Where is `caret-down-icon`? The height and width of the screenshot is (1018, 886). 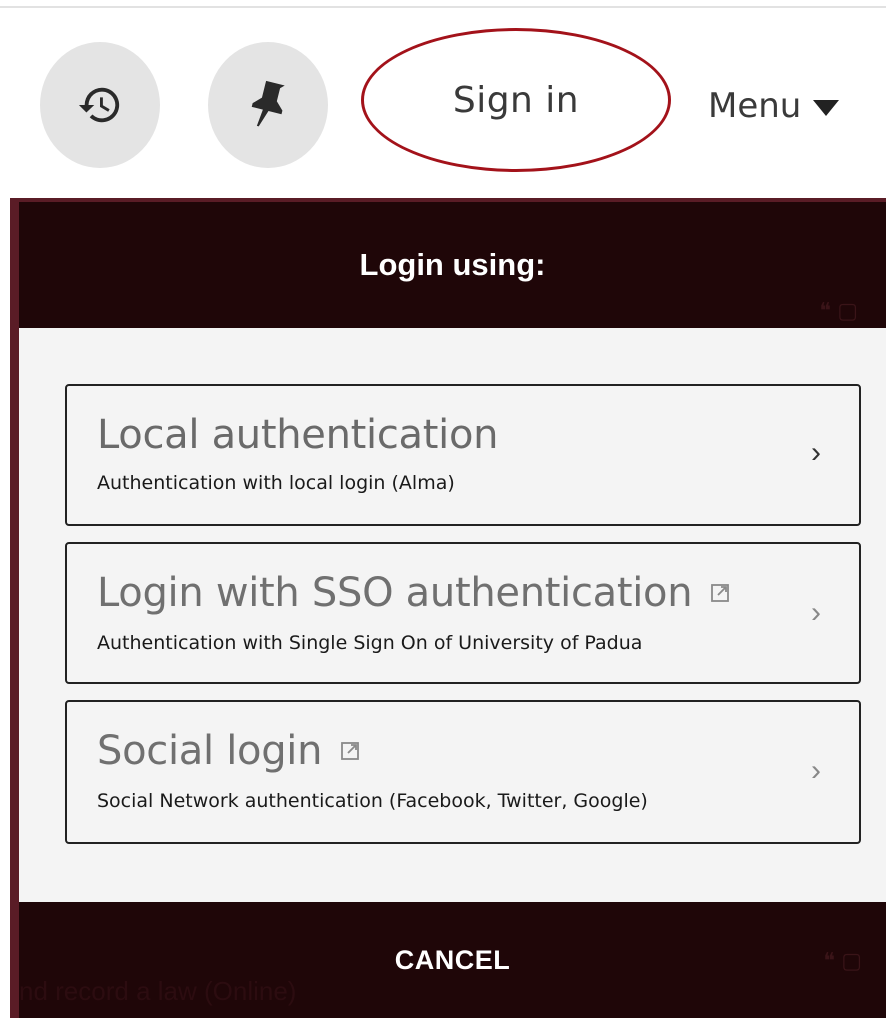 caret-down-icon is located at coordinates (826, 108).